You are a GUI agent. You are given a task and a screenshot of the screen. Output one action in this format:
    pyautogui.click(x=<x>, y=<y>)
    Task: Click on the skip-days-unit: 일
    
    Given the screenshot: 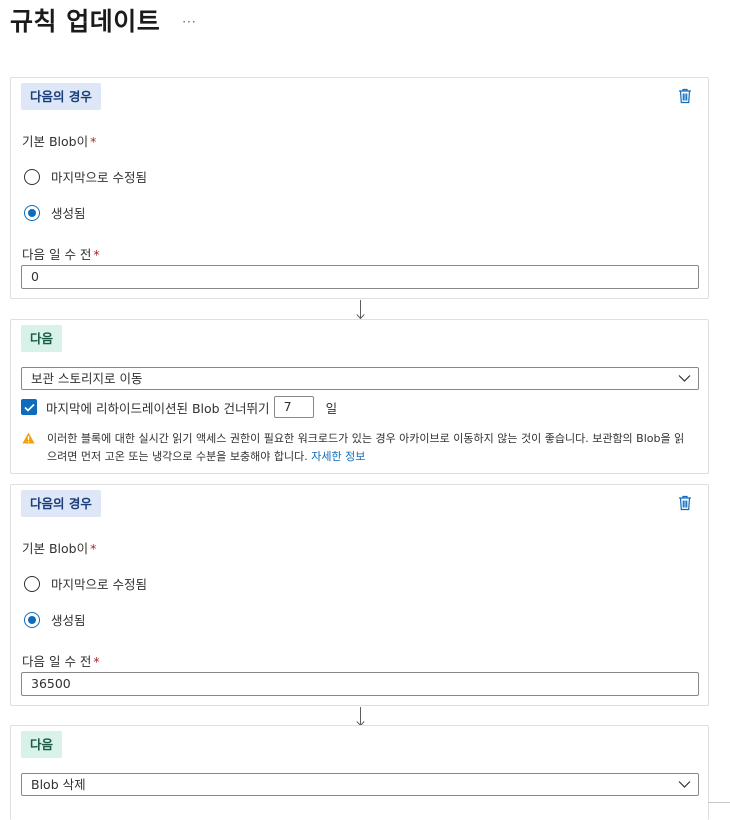 What is the action you would take?
    pyautogui.click(x=331, y=408)
    